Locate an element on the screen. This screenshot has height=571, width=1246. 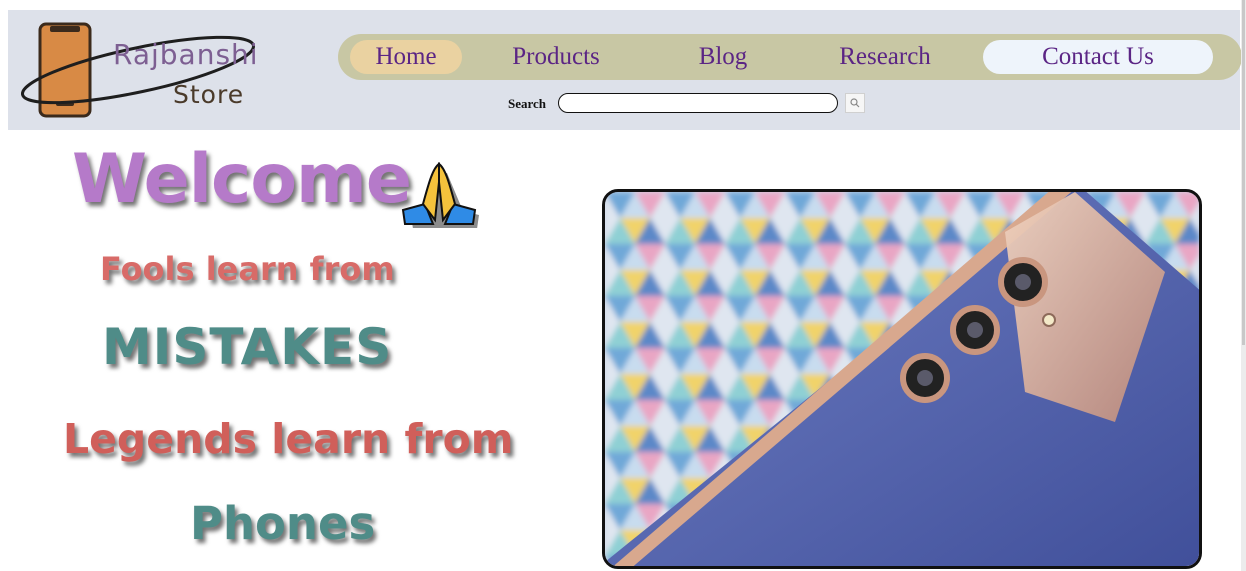
nav-home: Home is located at coordinates (406, 57).